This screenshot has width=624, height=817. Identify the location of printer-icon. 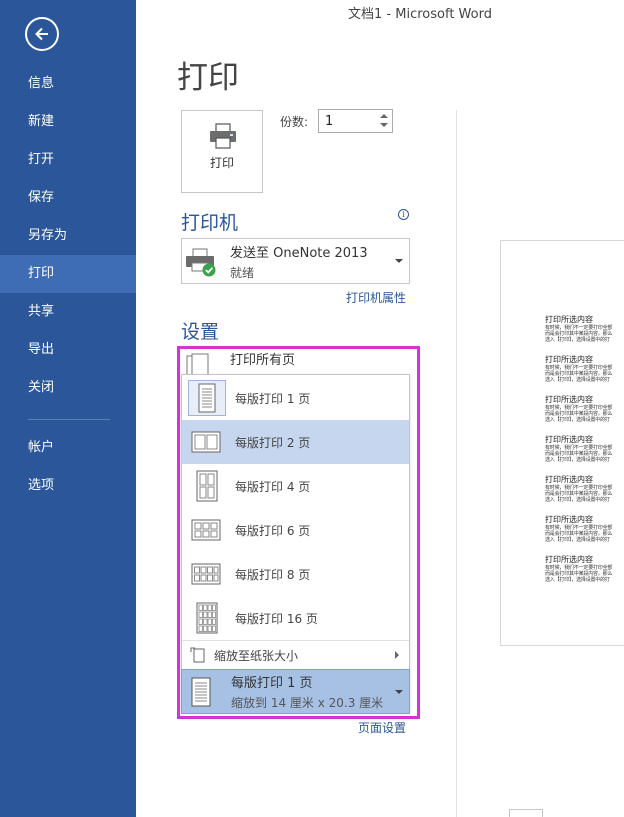
(223, 136).